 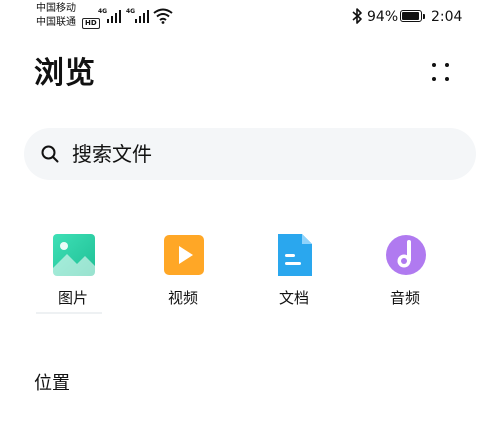 What do you see at coordinates (56, 8) in the screenshot?
I see `carrier-name-1: 中国移动` at bounding box center [56, 8].